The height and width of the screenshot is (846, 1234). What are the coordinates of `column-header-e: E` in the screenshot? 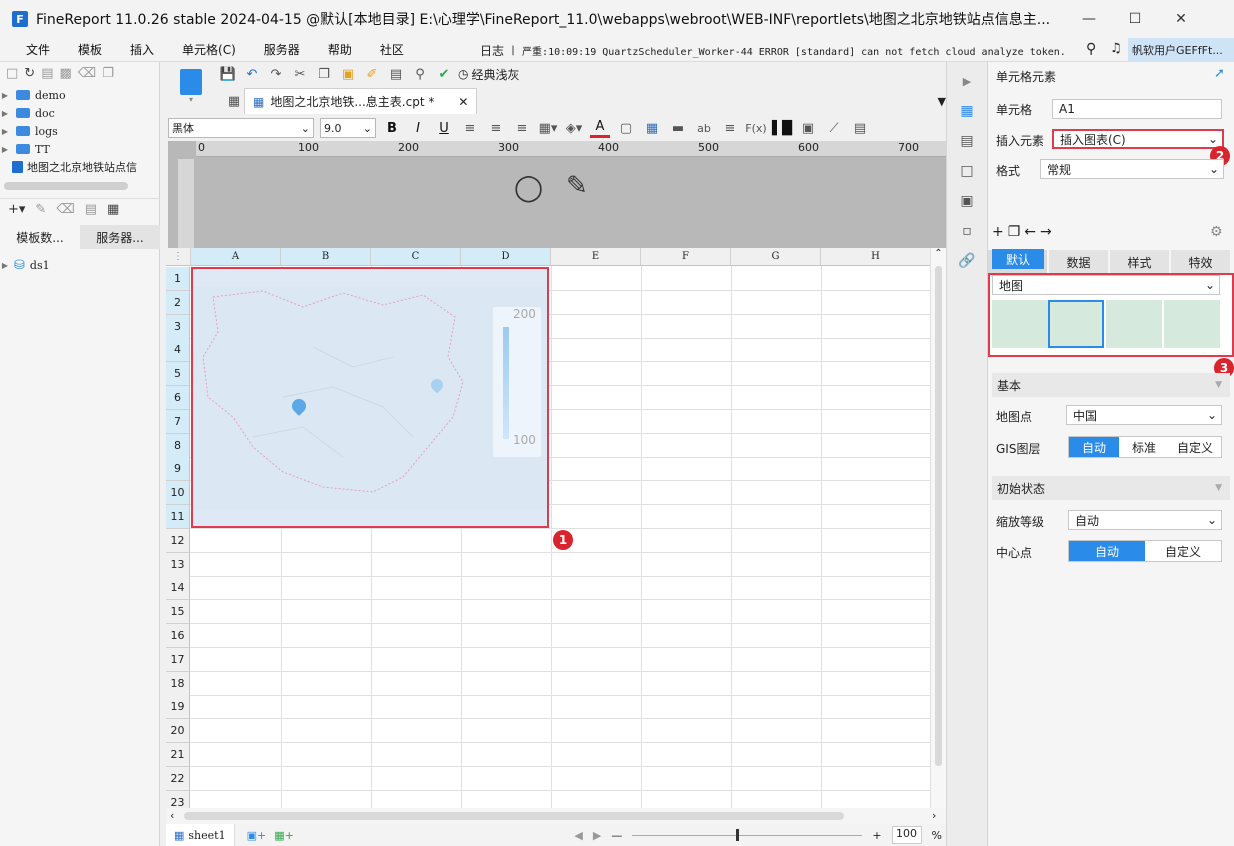 It's located at (596, 257).